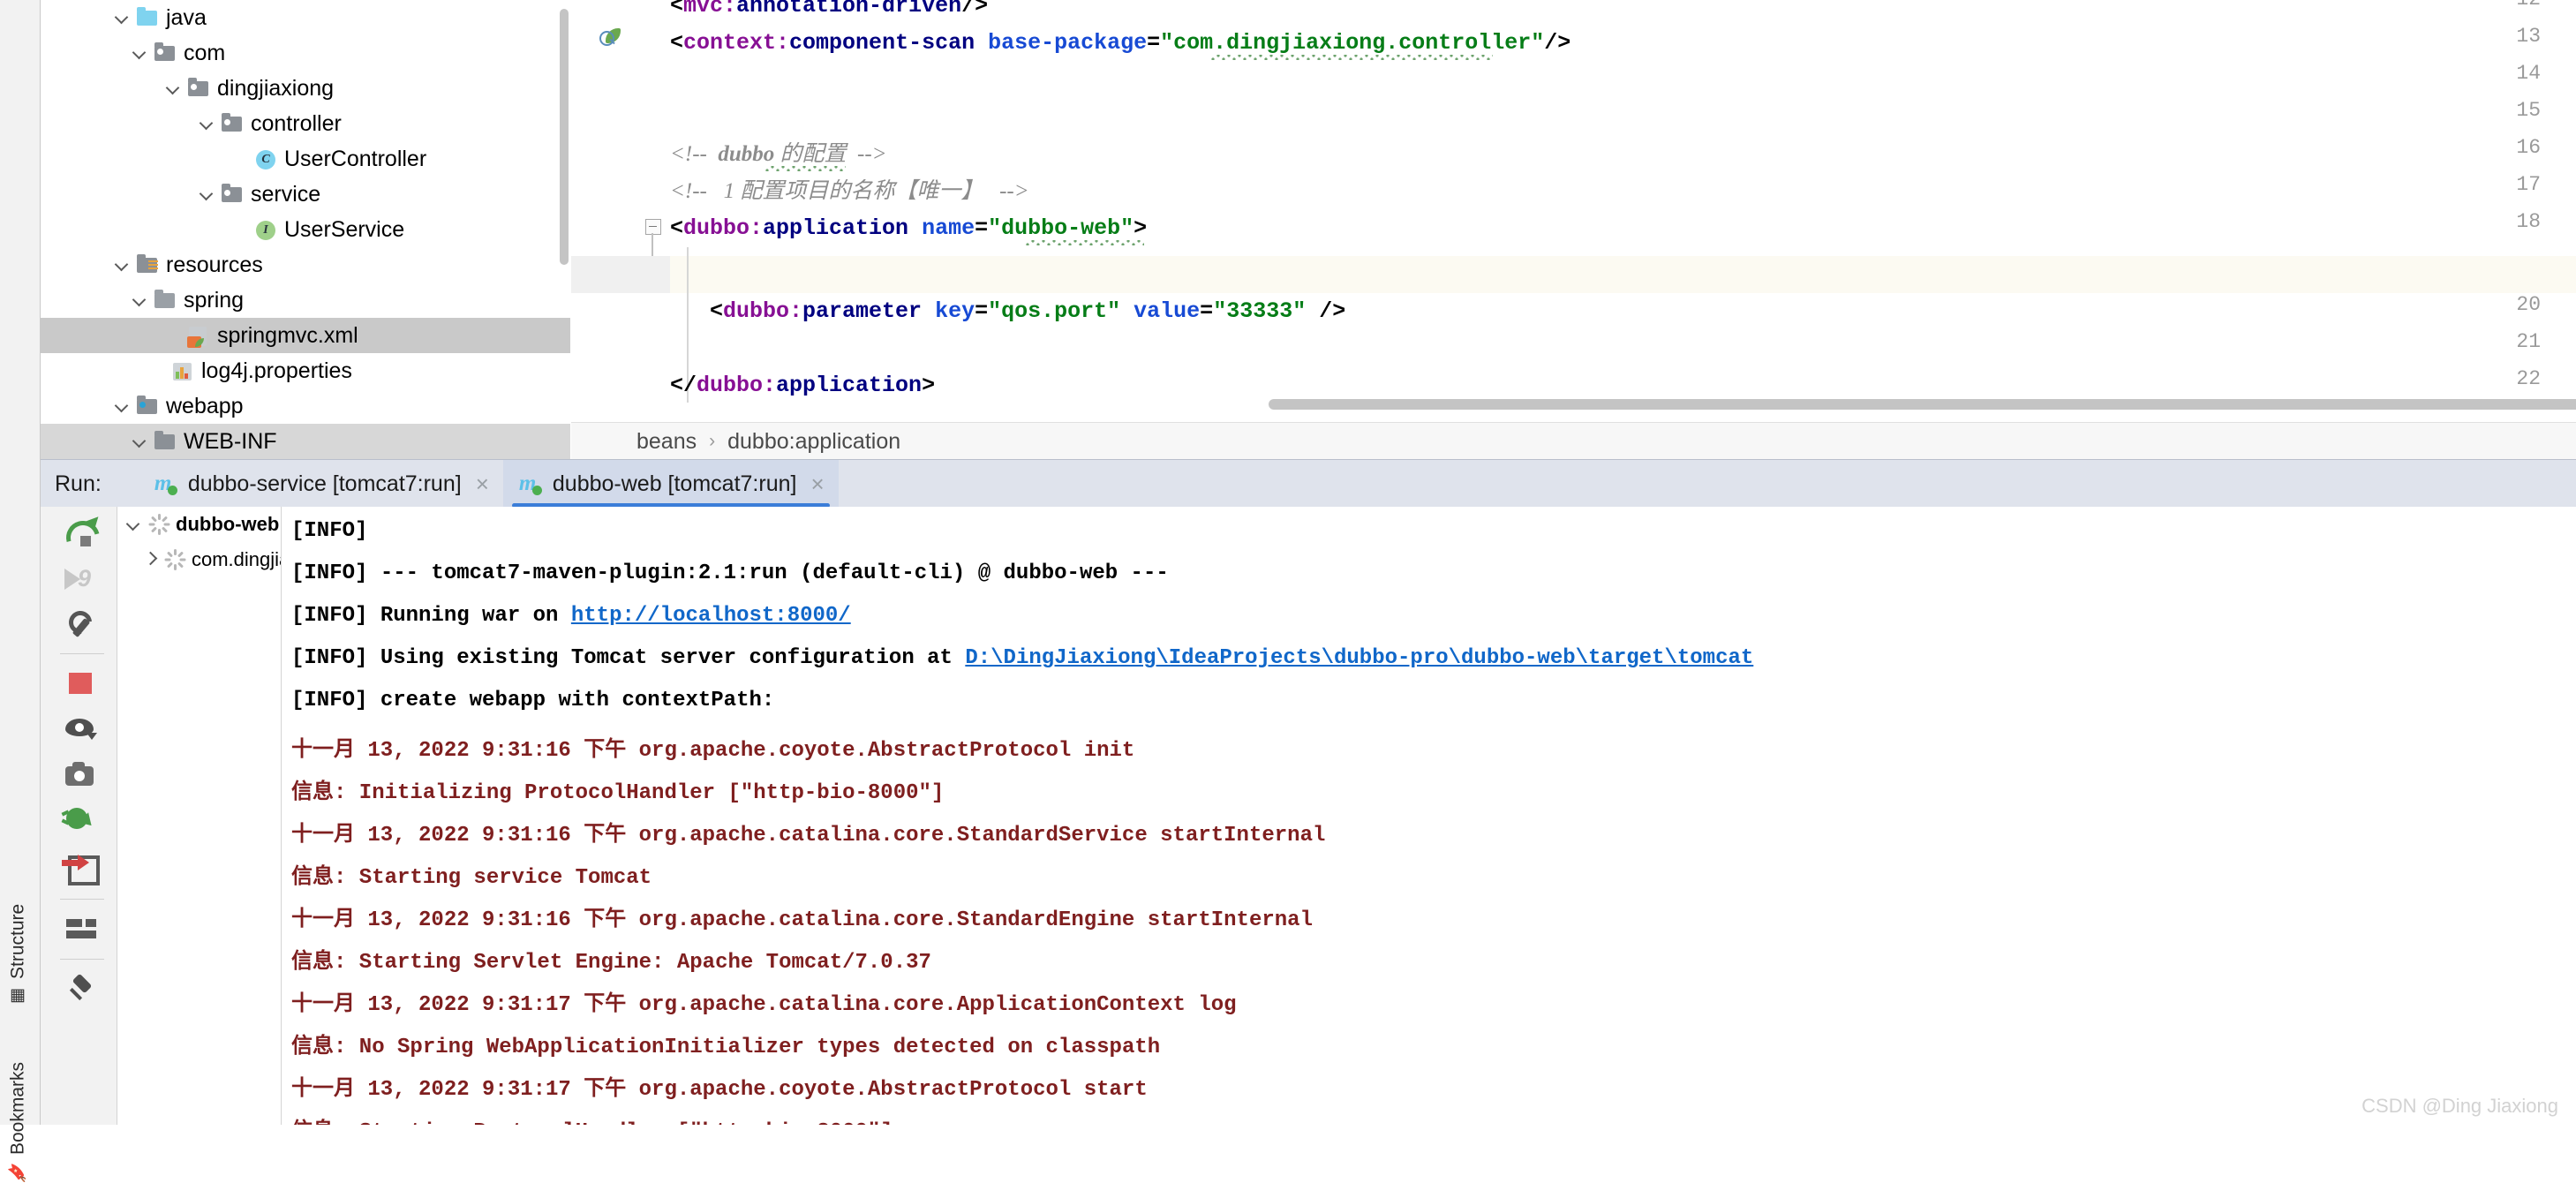  Describe the element at coordinates (306, 300) in the screenshot. I see `tree-item-spring: spring` at that location.